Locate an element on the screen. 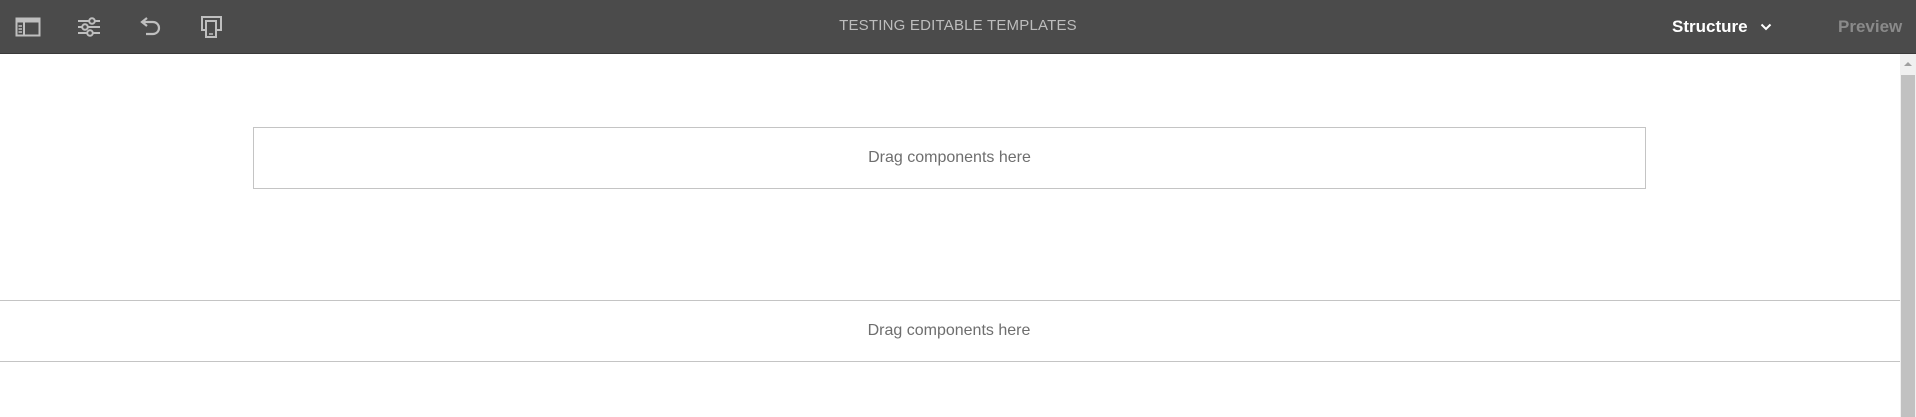 The height and width of the screenshot is (417, 1916). undo-button is located at coordinates (150, 27).